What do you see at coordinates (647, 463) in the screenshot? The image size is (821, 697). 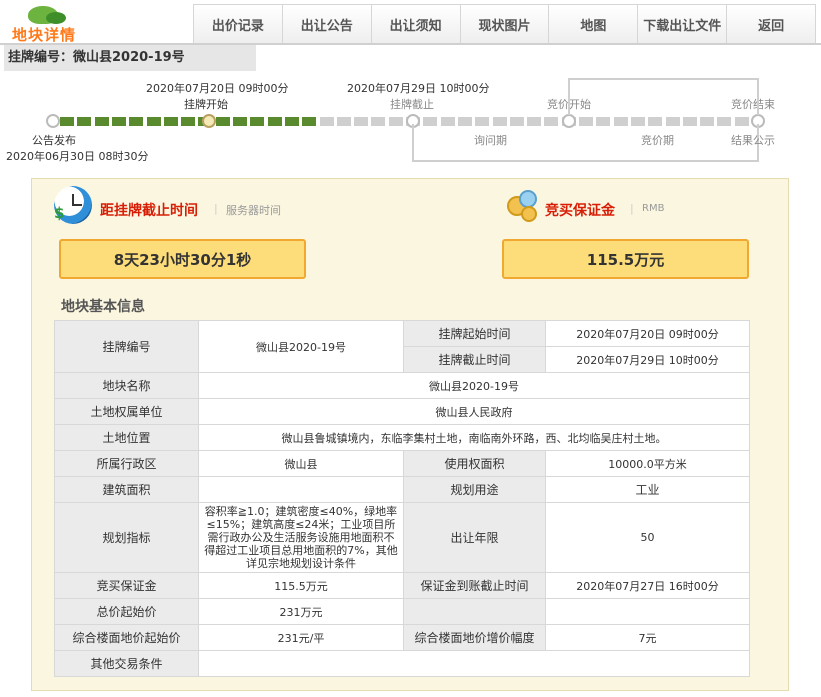 I see `cell-value: 10000.0平方米` at bounding box center [647, 463].